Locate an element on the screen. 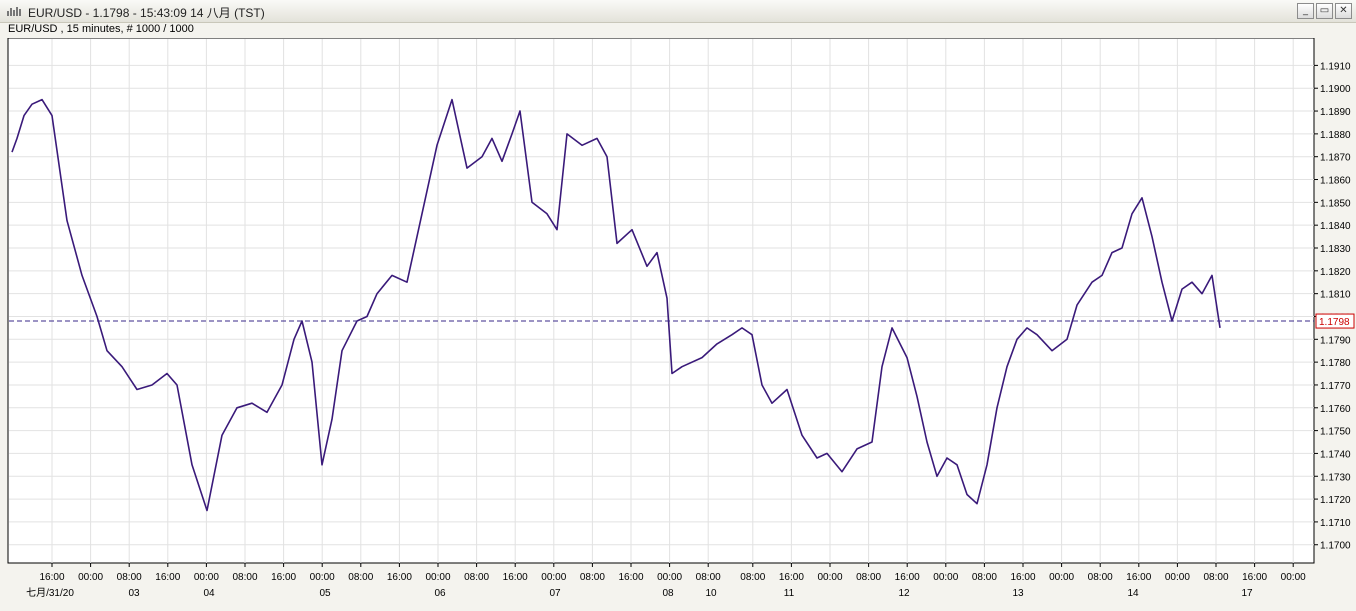 The image size is (1356, 611). window-controls: _ ▭ ✕ is located at coordinates (1324, 11).